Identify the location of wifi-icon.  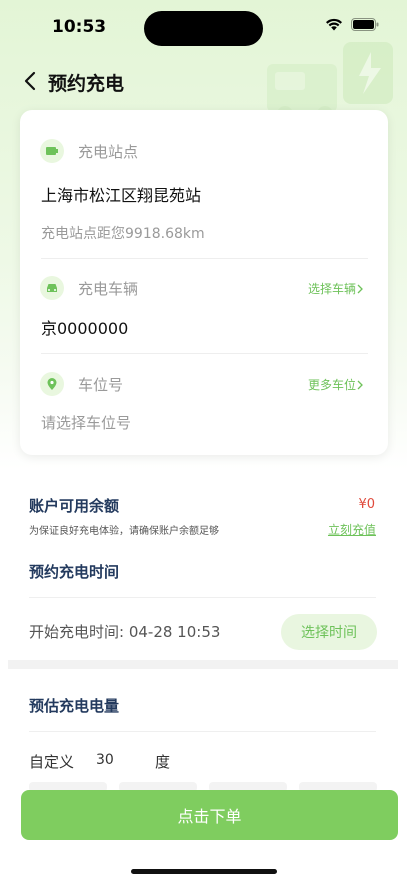
(334, 24).